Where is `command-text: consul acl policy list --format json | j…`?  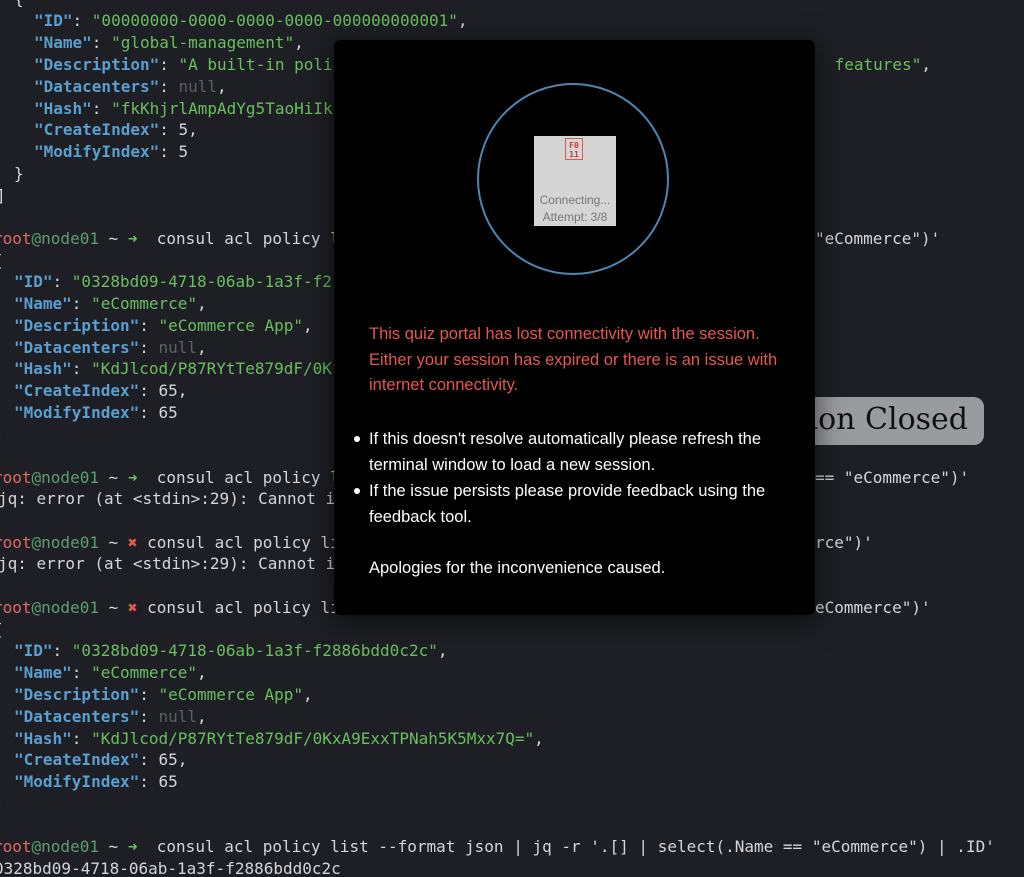
command-text: consul acl policy list --format json | j… is located at coordinates (566, 846).